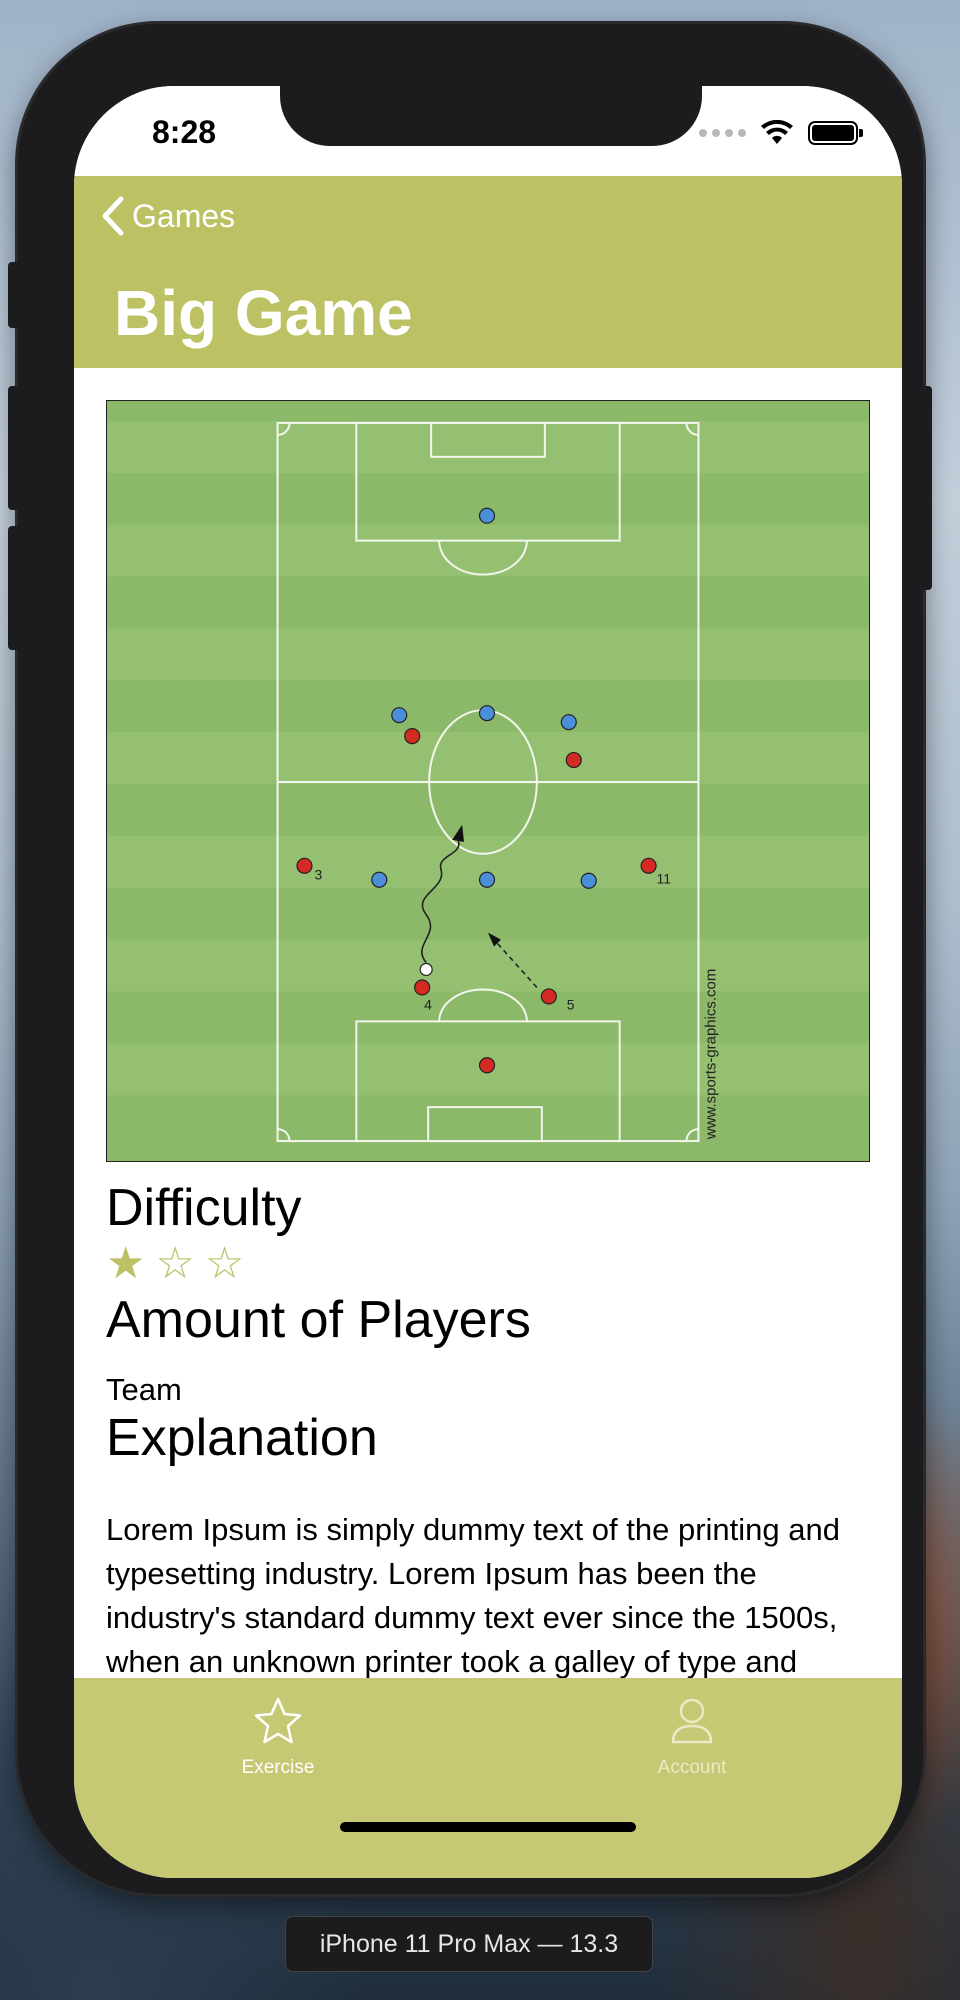 Image resolution: width=960 pixels, height=2000 pixels. I want to click on navigation-bar: Games Big Game, so click(488, 272).